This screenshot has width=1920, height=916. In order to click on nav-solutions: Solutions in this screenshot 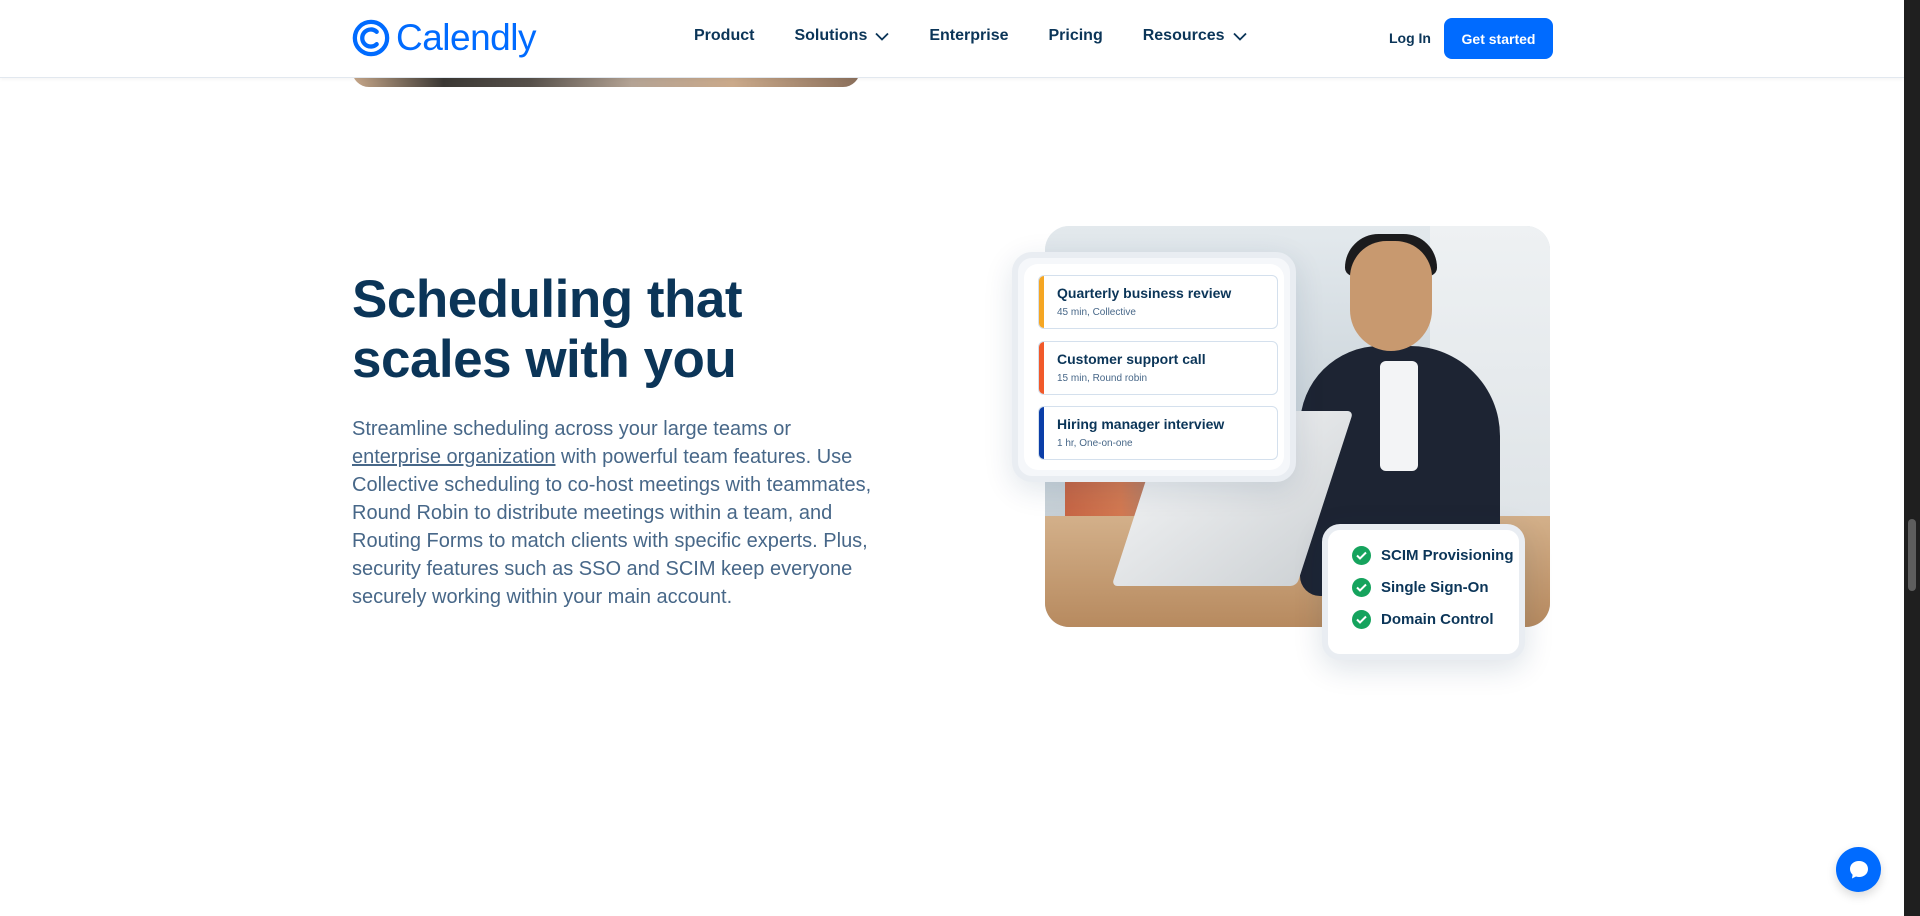, I will do `click(841, 36)`.